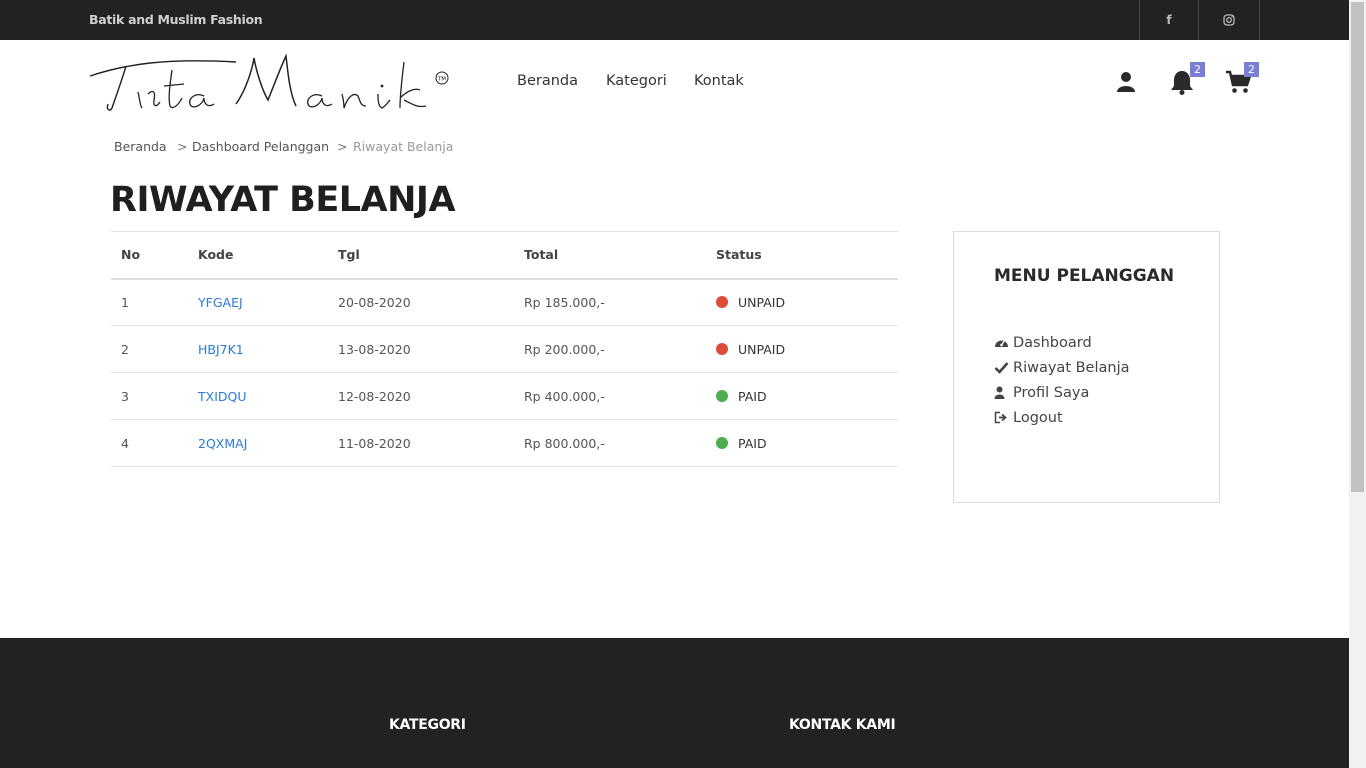 This screenshot has height=768, width=1366. What do you see at coordinates (1001, 417) in the screenshot?
I see `logout-icon` at bounding box center [1001, 417].